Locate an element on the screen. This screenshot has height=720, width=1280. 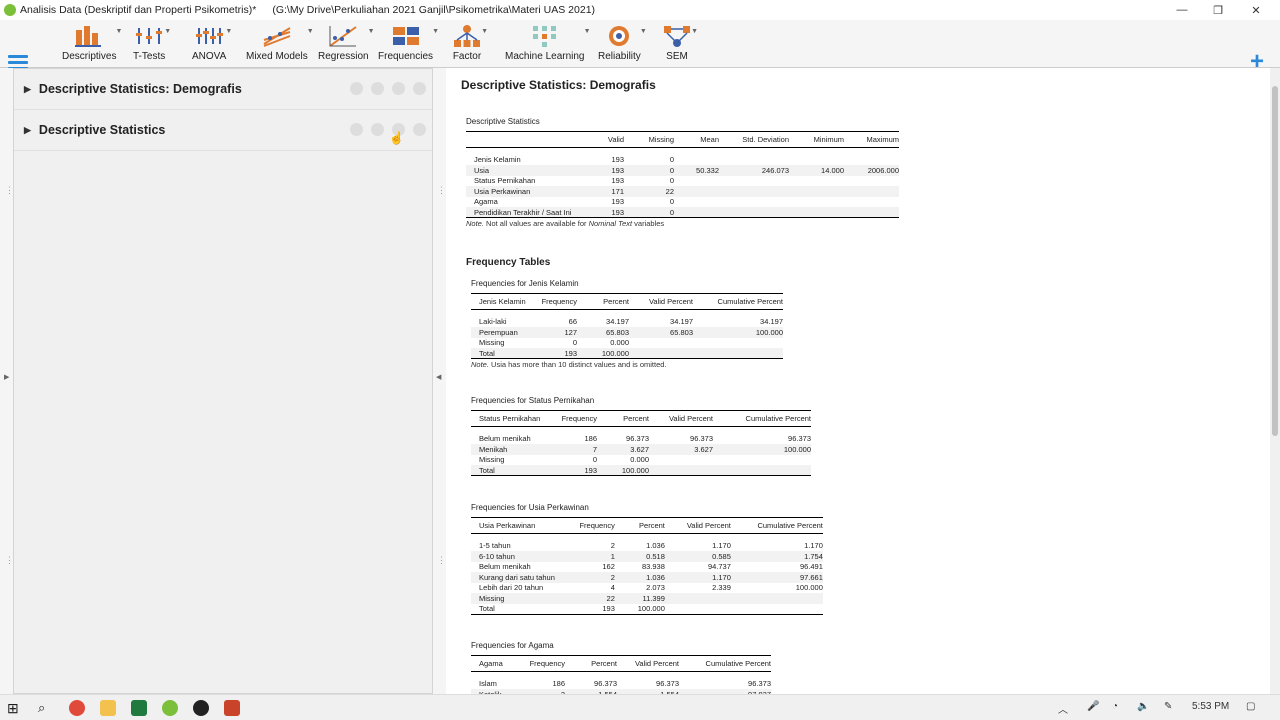
ribbon-button-frequencies: Frequencies ▼ is located at coordinates (408, 44).